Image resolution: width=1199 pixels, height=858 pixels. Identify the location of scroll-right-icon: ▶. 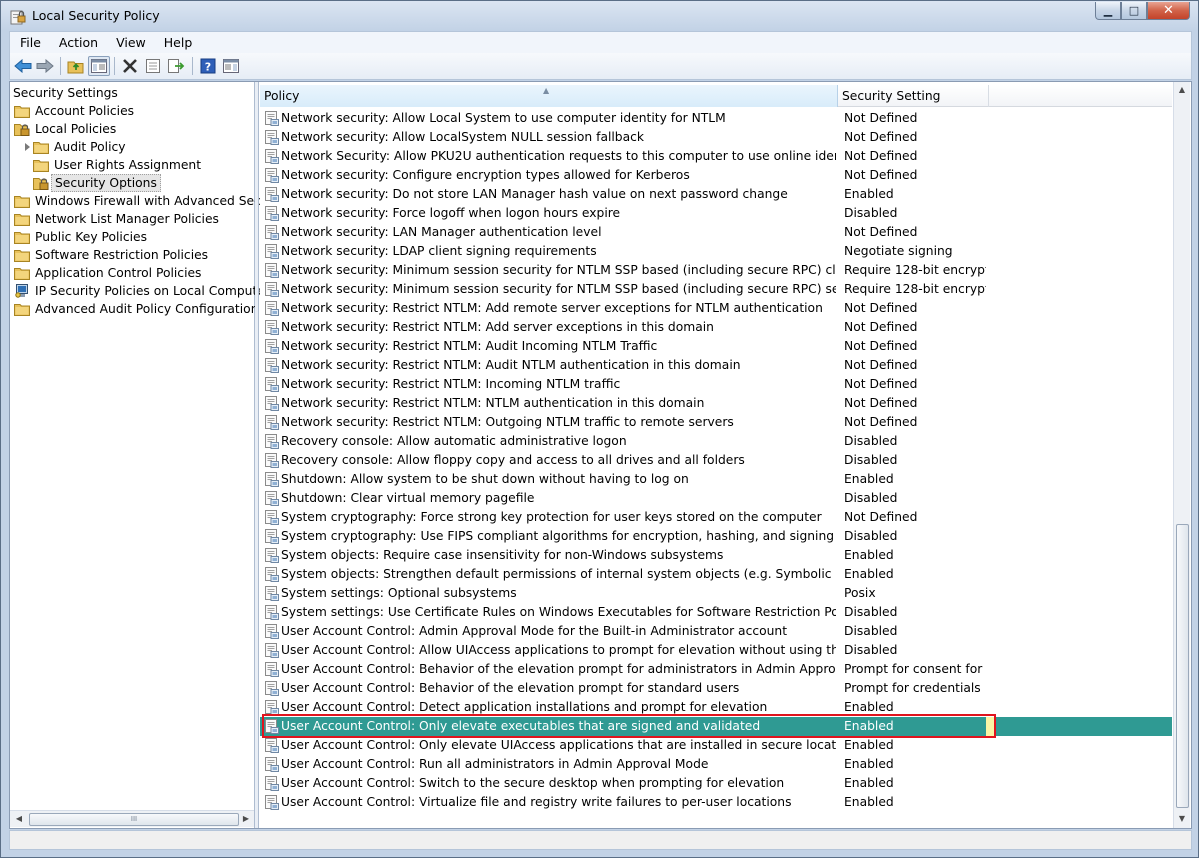
(246, 819).